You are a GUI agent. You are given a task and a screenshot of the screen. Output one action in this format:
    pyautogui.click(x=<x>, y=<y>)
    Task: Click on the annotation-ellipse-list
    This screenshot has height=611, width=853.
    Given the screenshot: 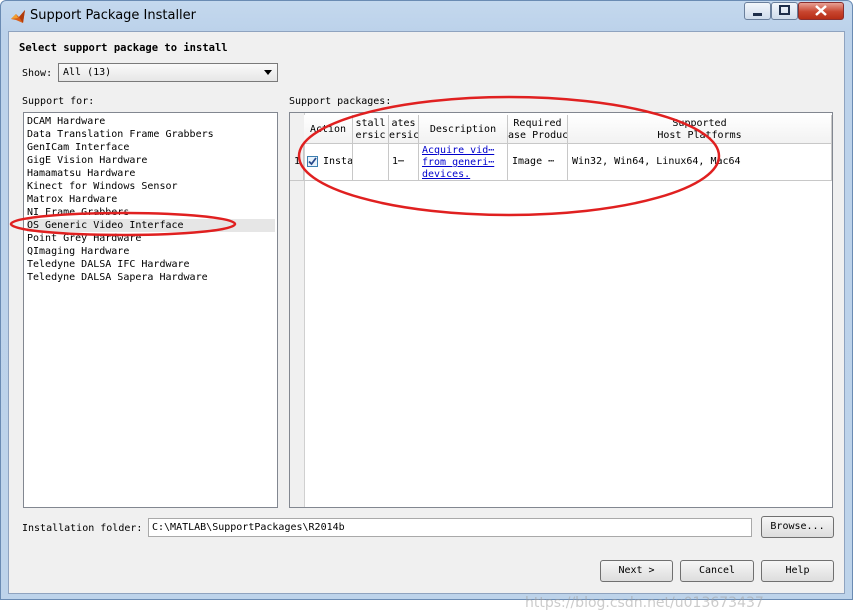 What is the action you would take?
    pyautogui.click(x=123, y=224)
    